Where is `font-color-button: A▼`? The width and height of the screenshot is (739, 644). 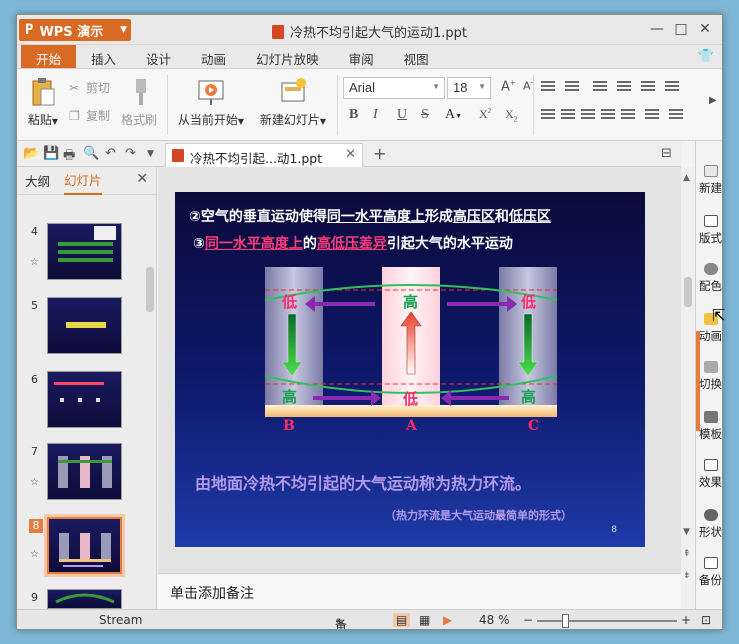 font-color-button: A▼ is located at coordinates (453, 115).